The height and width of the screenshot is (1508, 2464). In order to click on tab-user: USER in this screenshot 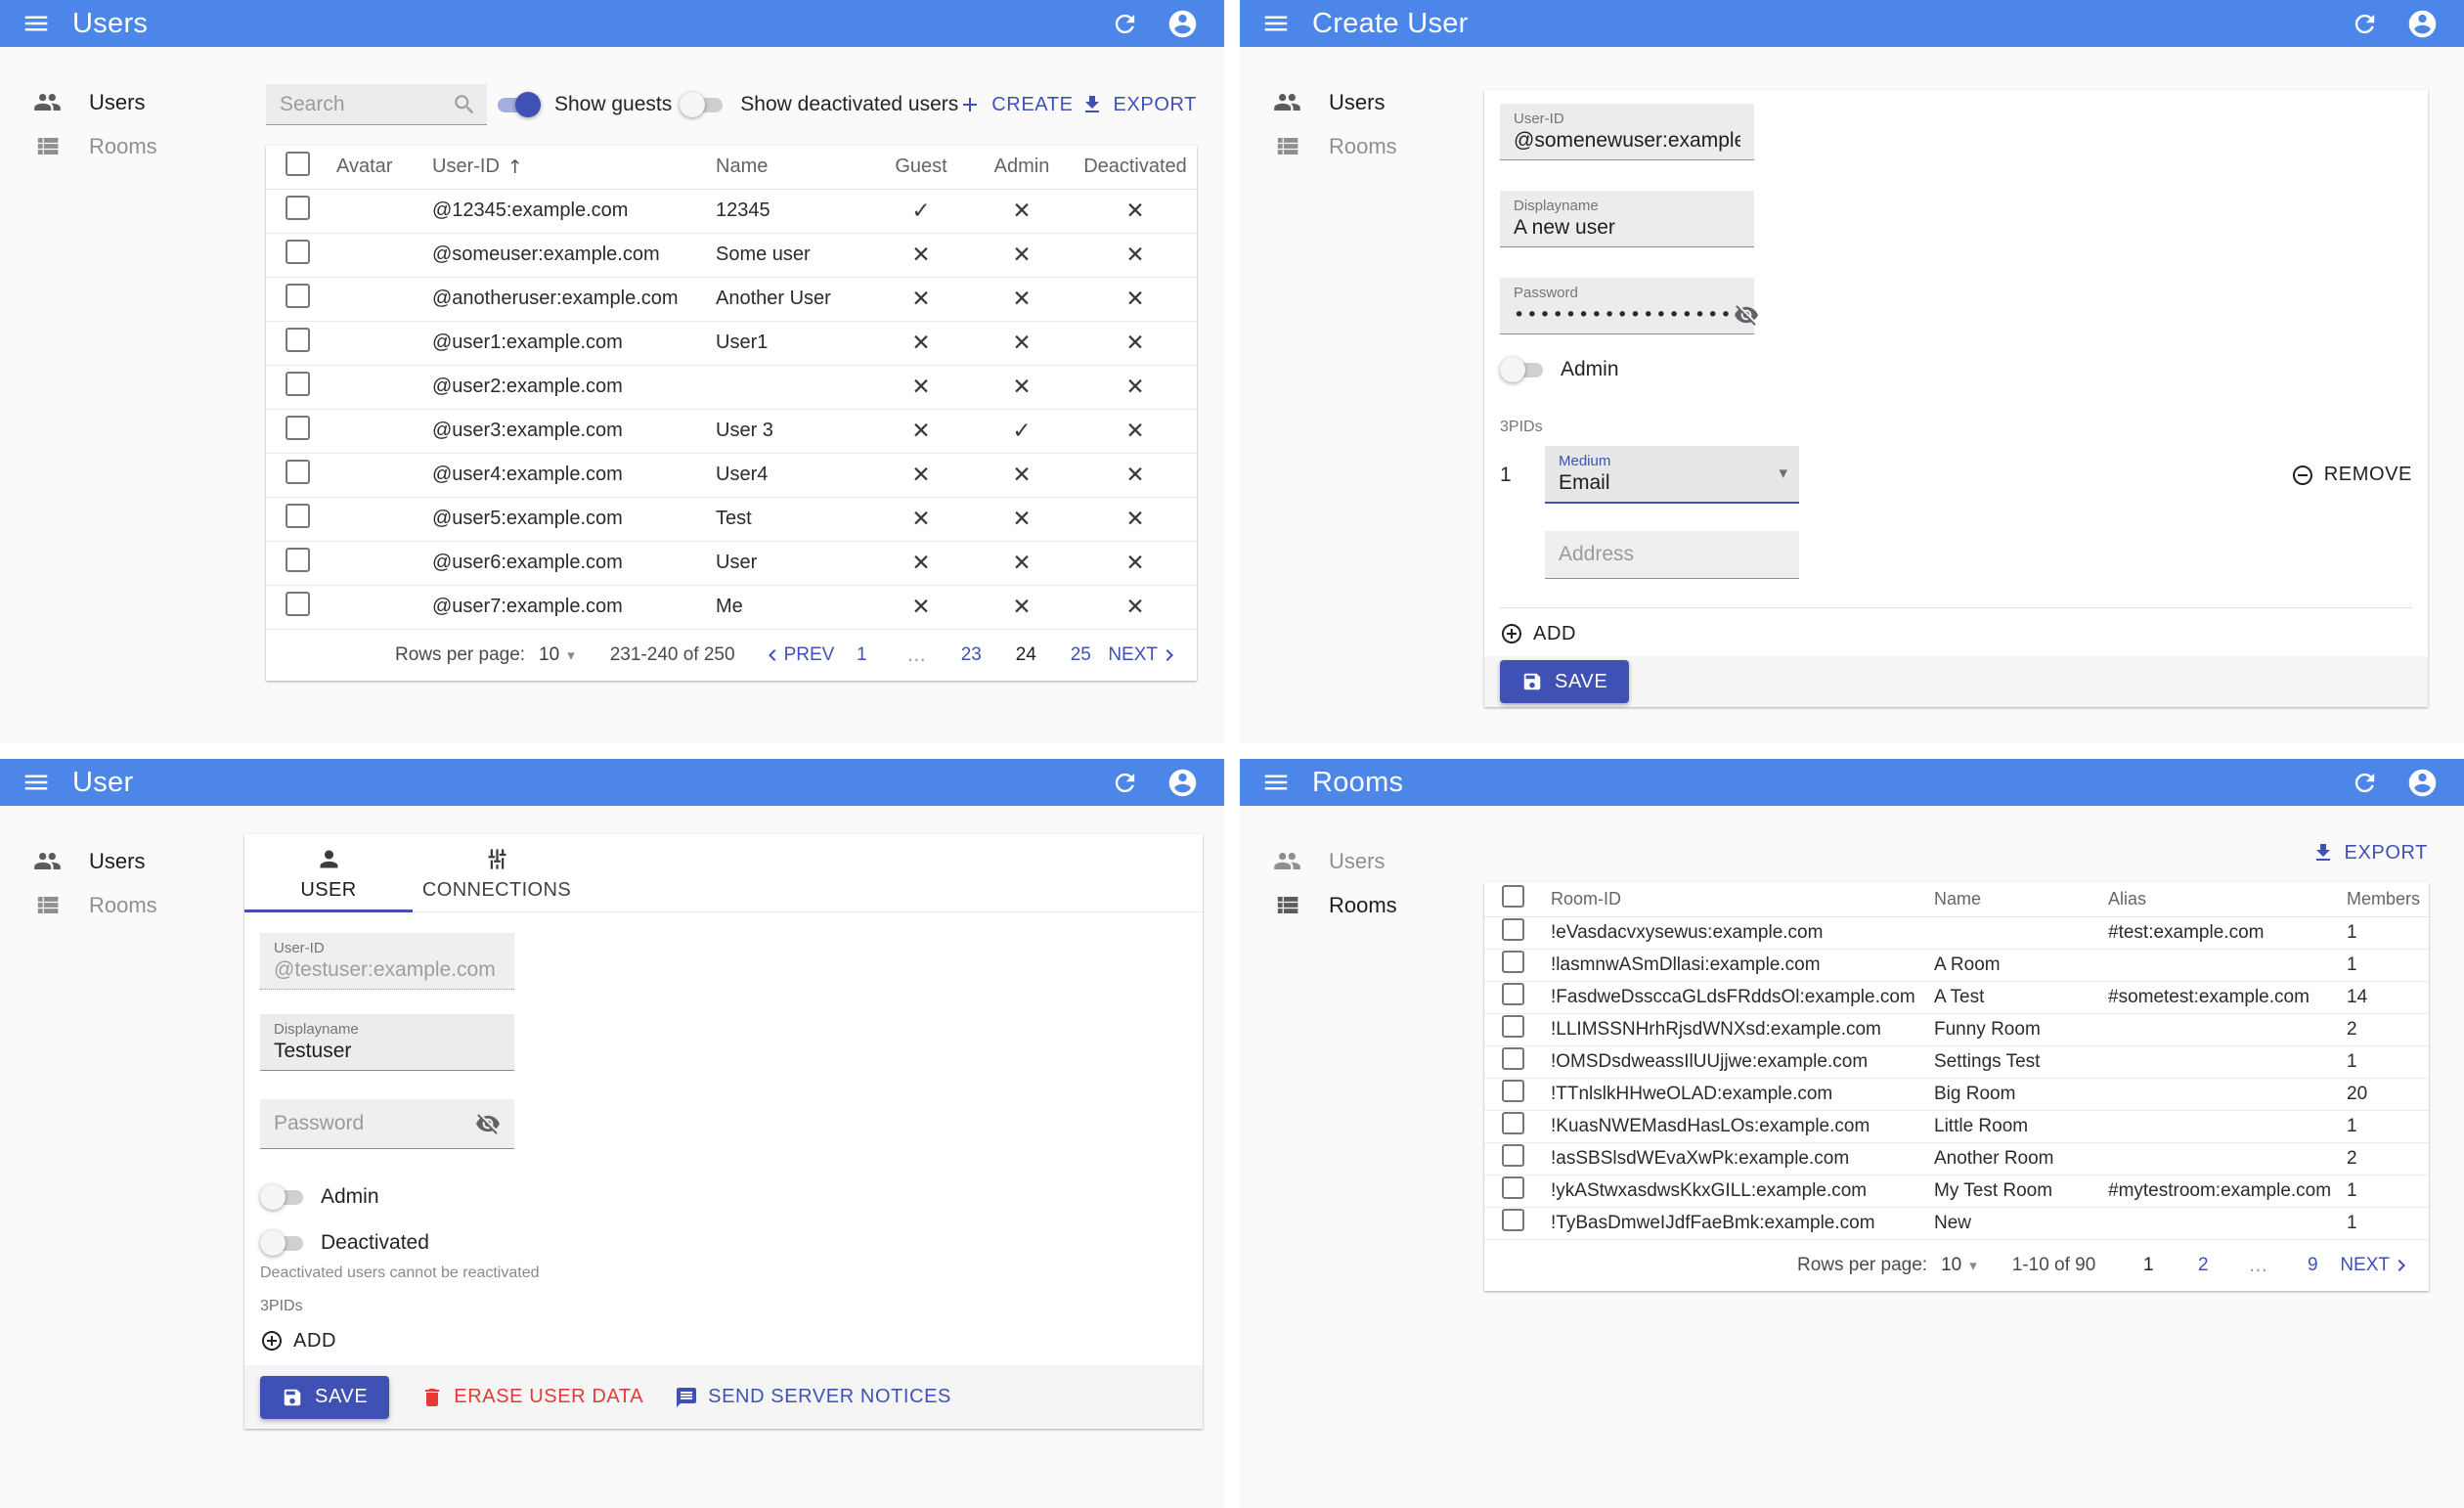, I will do `click(328, 873)`.